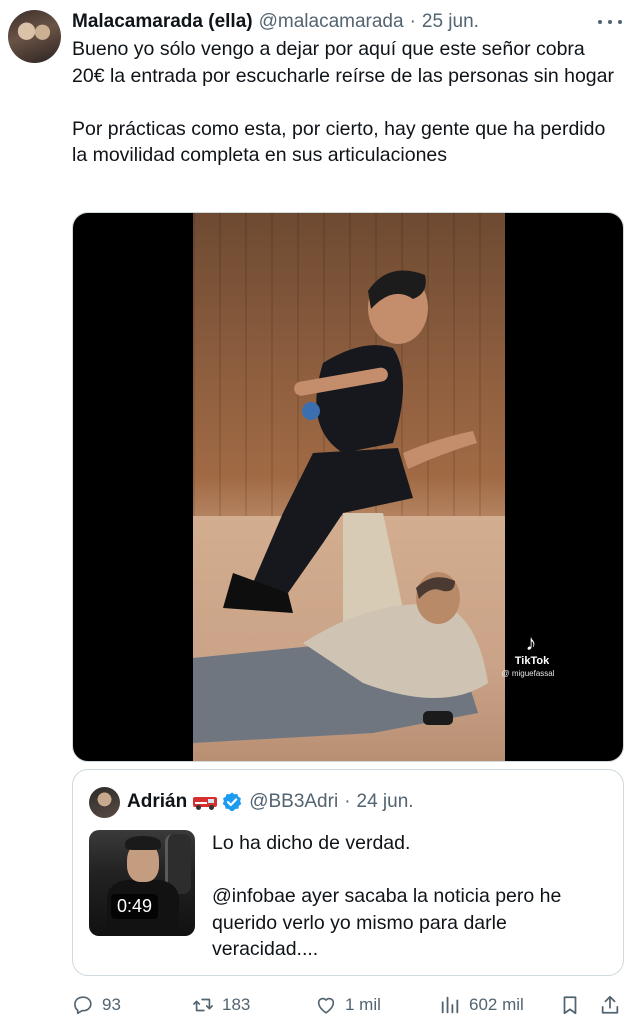 The height and width of the screenshot is (1033, 636). Describe the element at coordinates (363, 1004) in the screenshot. I see `like-count: 1 mil` at that location.